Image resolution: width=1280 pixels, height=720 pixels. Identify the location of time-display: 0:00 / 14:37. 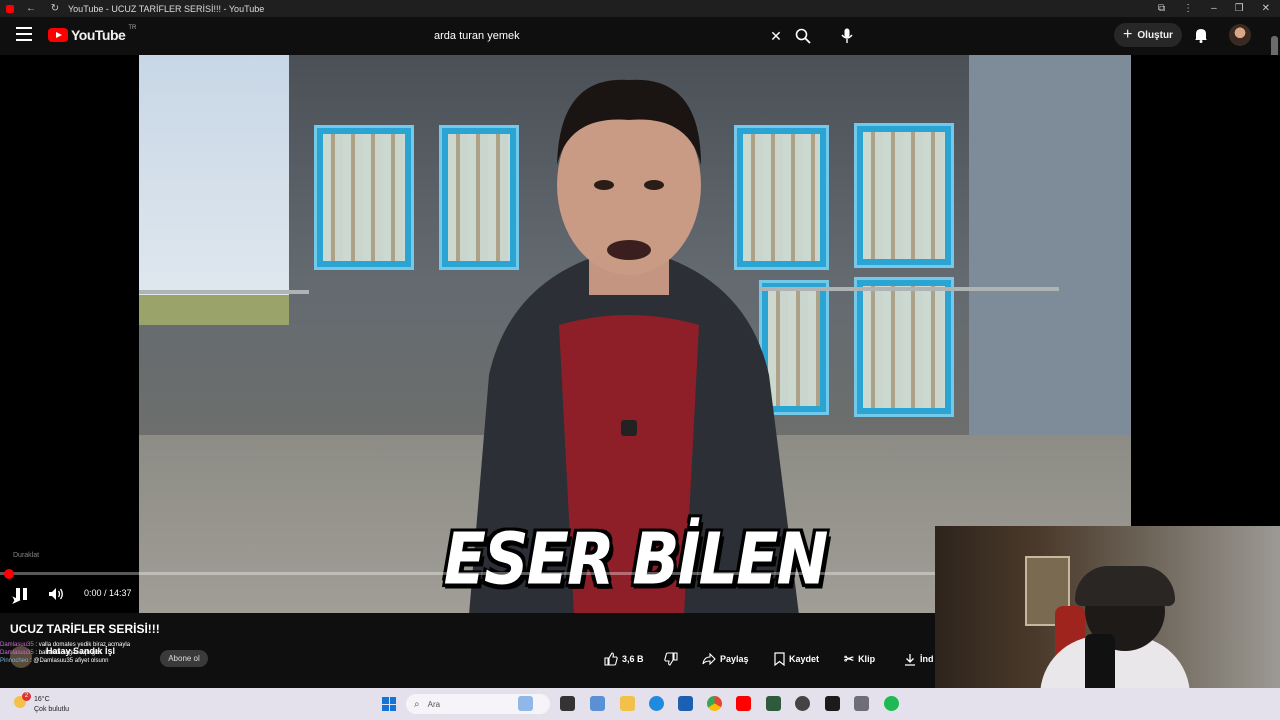
(108, 593).